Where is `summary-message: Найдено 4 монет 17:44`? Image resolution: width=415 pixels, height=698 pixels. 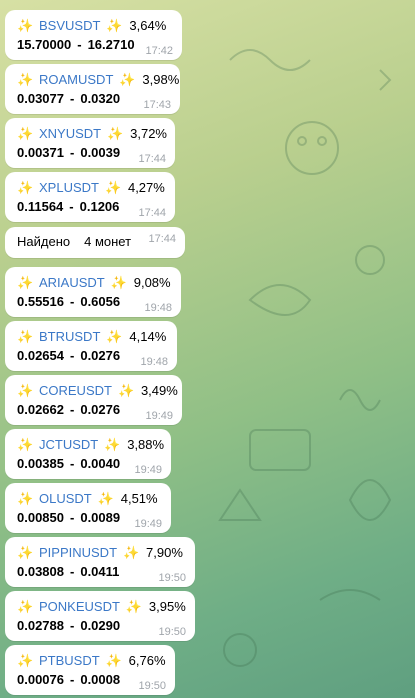
summary-message: Найдено 4 монет 17:44 is located at coordinates (95, 242).